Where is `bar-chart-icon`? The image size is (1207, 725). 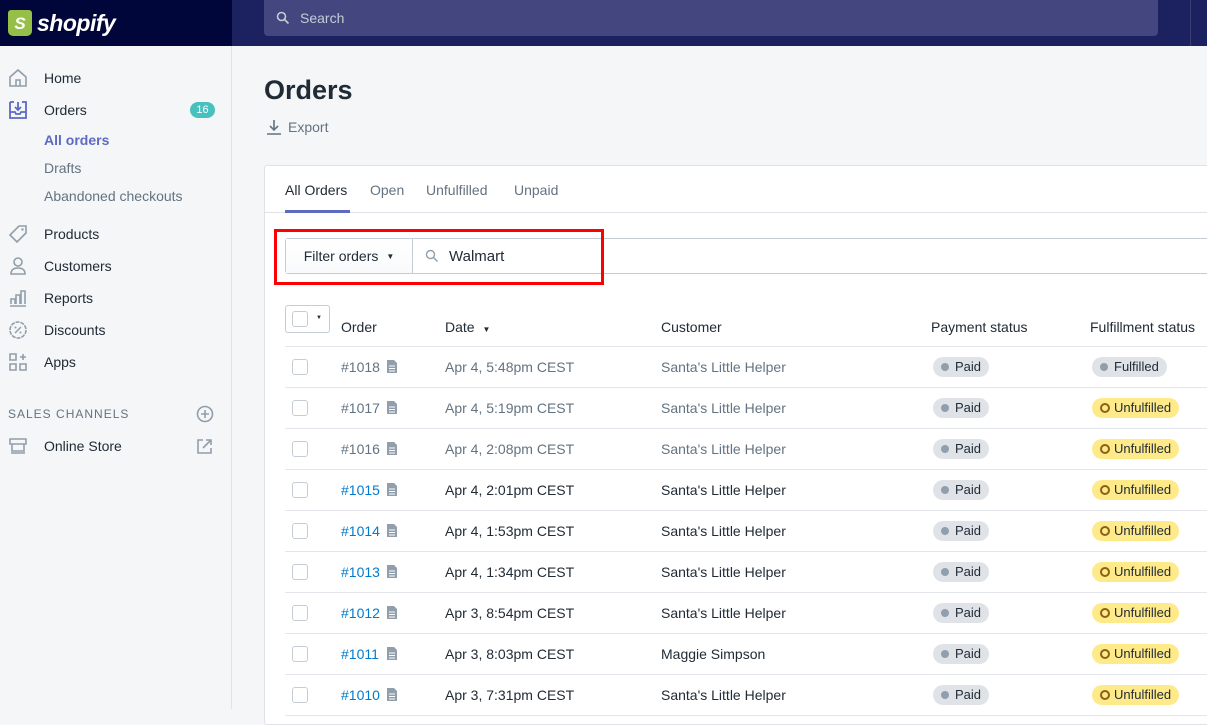 bar-chart-icon is located at coordinates (18, 298).